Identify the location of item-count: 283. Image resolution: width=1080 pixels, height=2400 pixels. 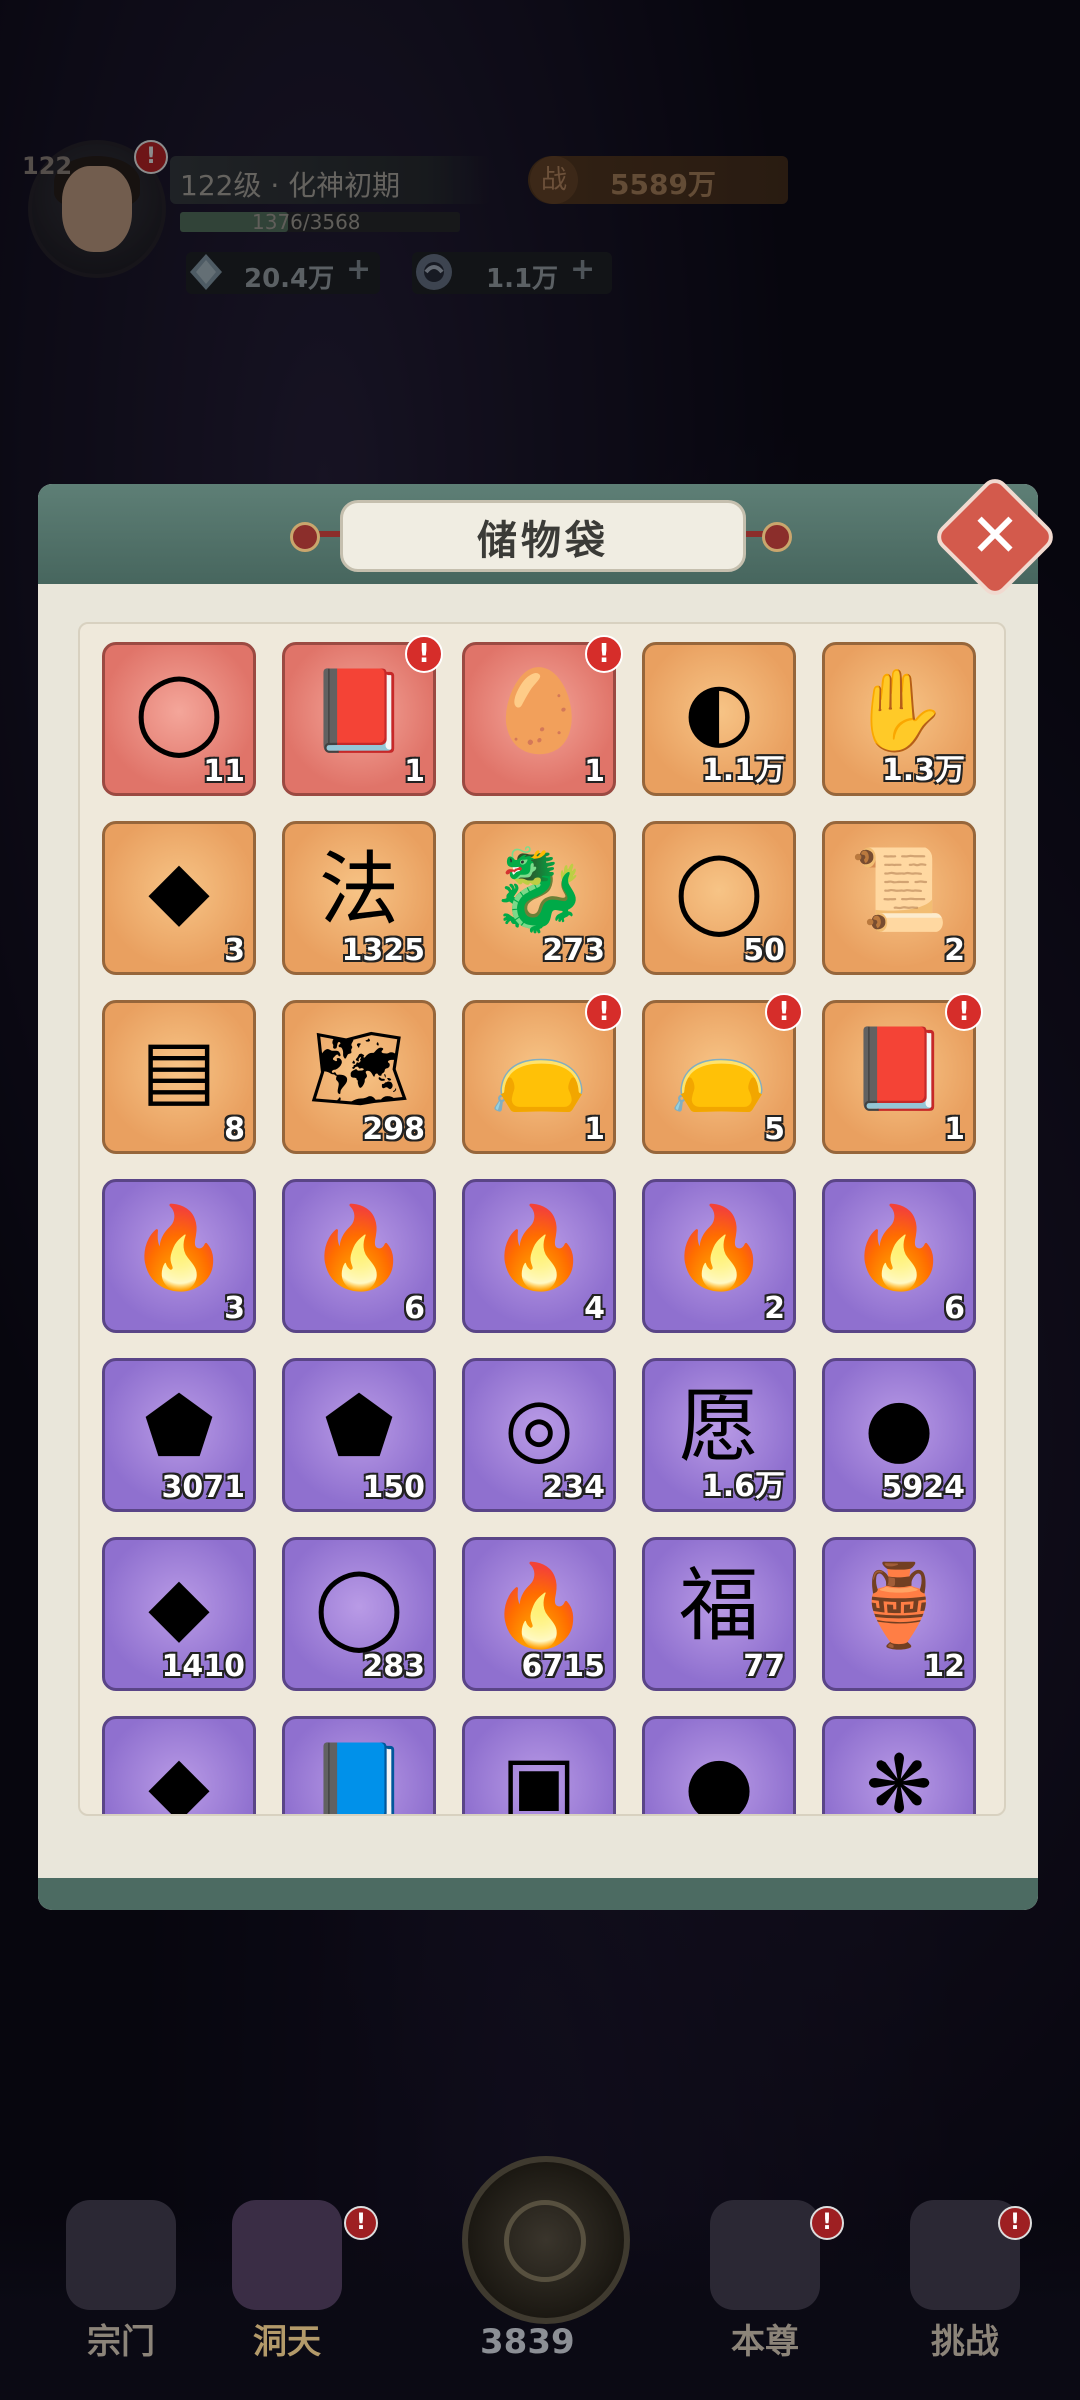
(393, 1666).